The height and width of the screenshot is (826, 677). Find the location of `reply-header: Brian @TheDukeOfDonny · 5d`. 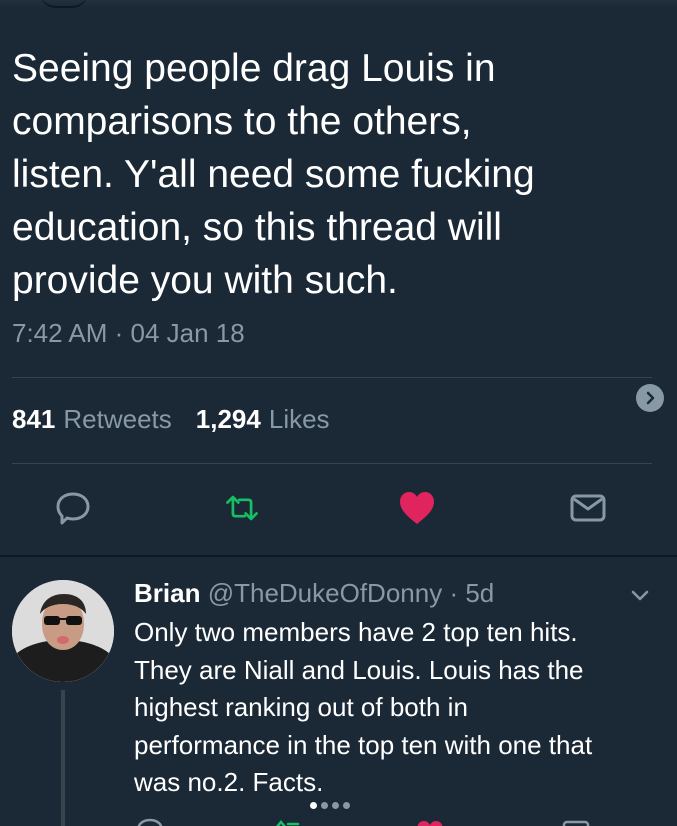

reply-header: Brian @TheDukeOfDonny · 5d is located at coordinates (314, 593).